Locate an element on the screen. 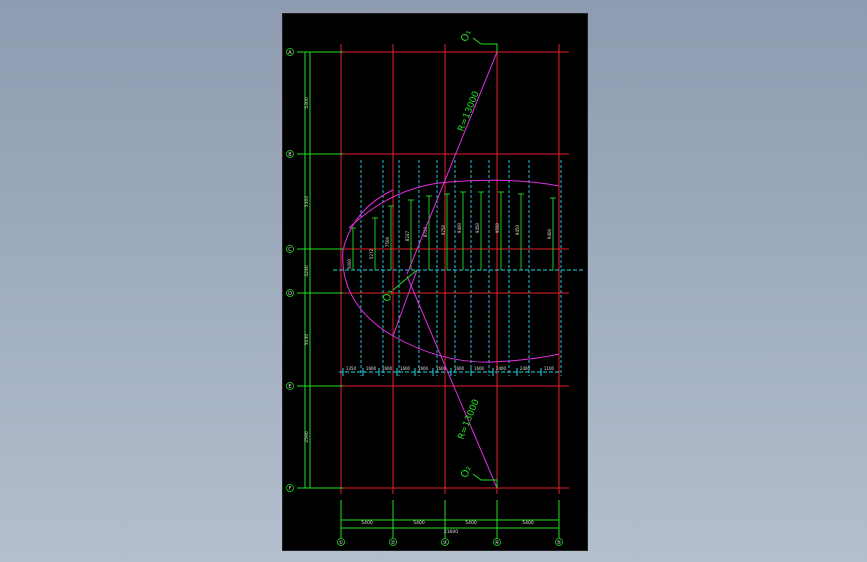  row-axis-label: E is located at coordinates (289, 387).